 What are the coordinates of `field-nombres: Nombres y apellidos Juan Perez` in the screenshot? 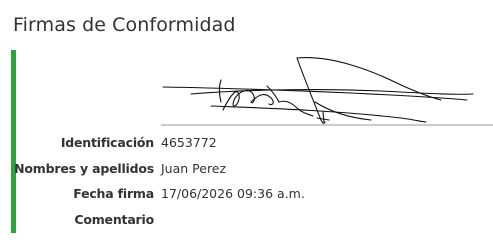 It's located at (253, 169).